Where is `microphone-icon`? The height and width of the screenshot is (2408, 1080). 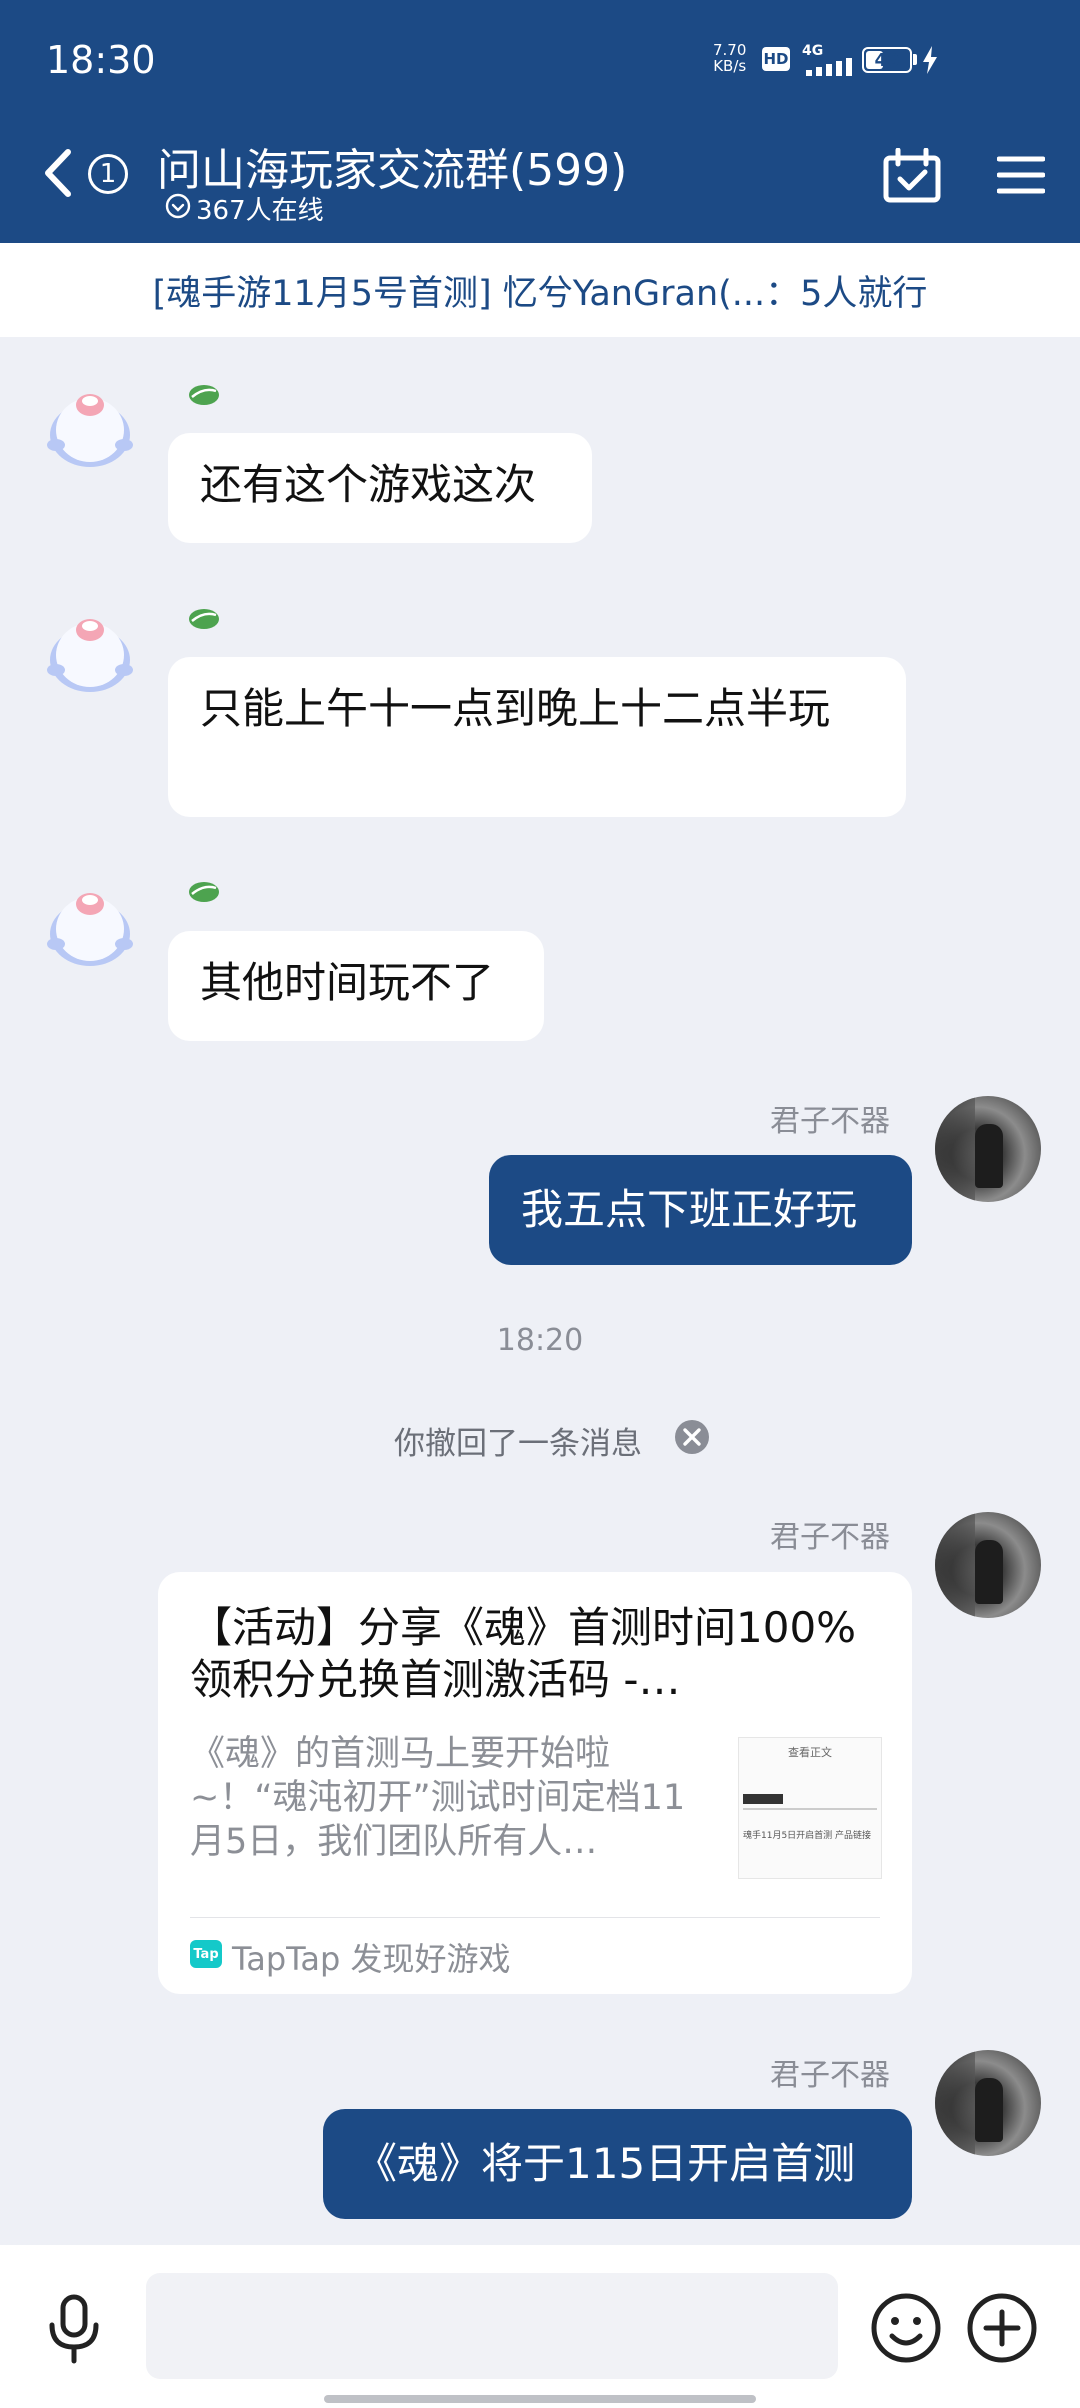
microphone-icon is located at coordinates (74, 2329).